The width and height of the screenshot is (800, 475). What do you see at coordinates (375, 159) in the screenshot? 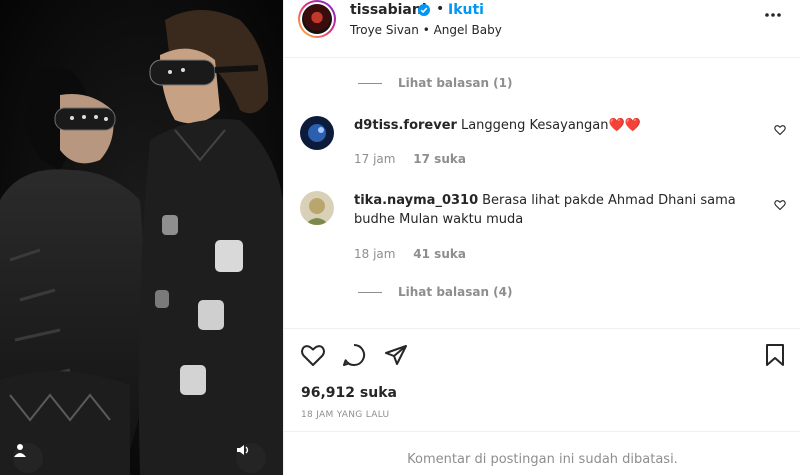
I see `comment-time: 17 jam` at bounding box center [375, 159].